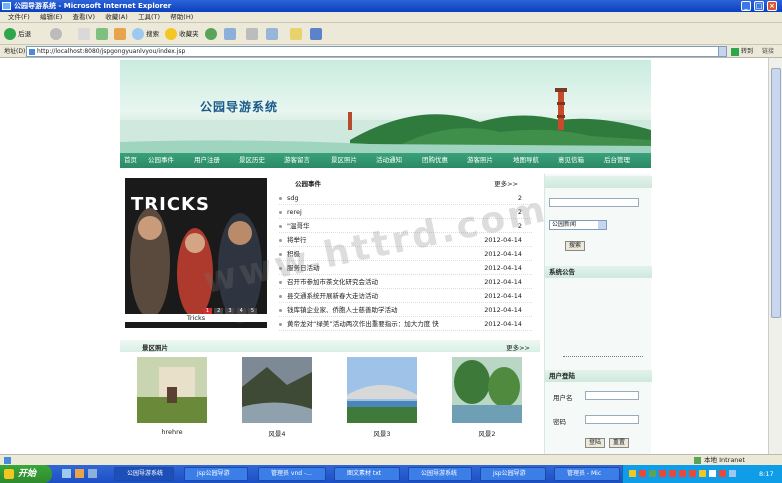 Image resolution: width=782 pixels, height=483 pixels. I want to click on edit-button, so click(272, 34).